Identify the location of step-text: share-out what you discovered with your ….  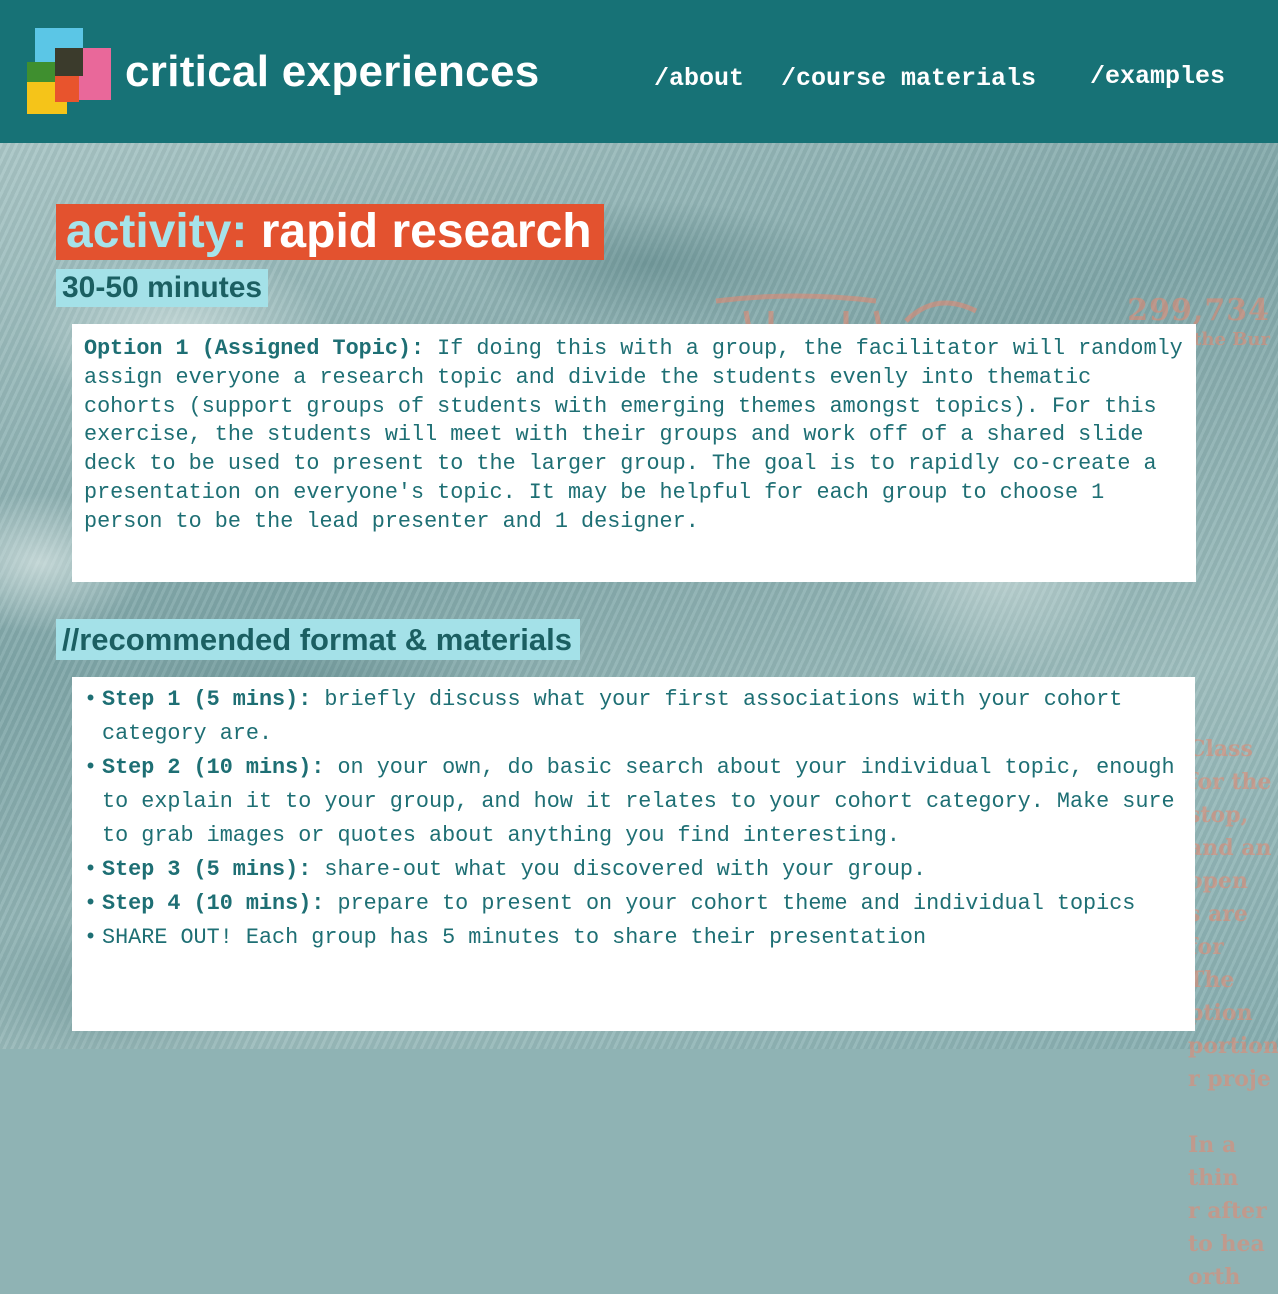
(619, 869).